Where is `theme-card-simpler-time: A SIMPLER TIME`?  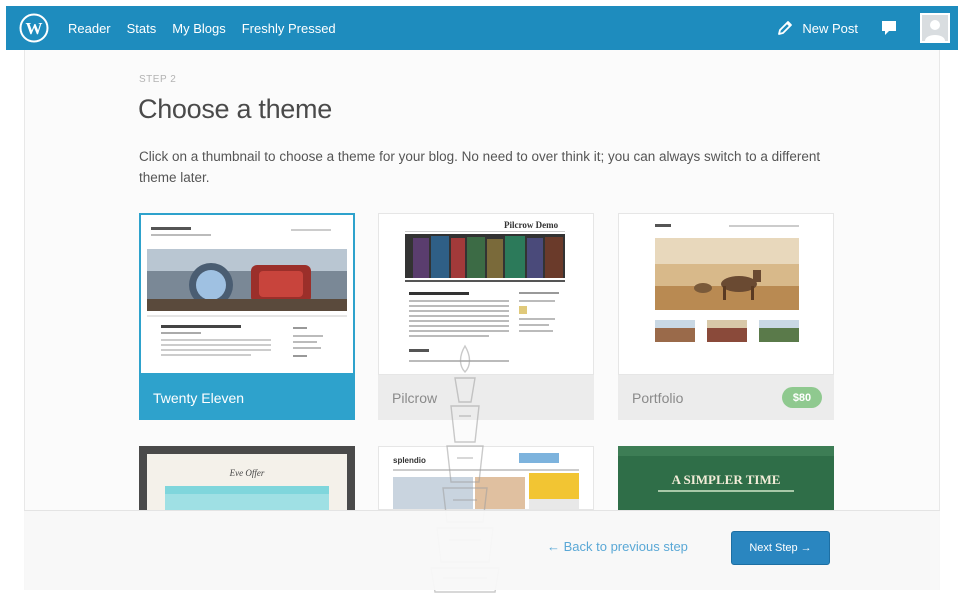 theme-card-simpler-time: A SIMPLER TIME is located at coordinates (726, 478).